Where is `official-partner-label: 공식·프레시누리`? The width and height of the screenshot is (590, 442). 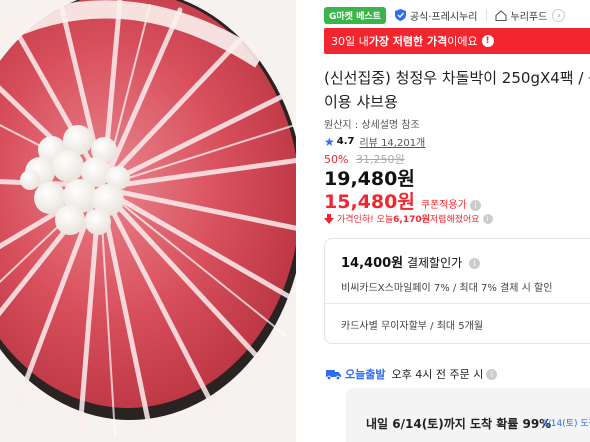 official-partner-label: 공식·프레시누리 is located at coordinates (443, 17).